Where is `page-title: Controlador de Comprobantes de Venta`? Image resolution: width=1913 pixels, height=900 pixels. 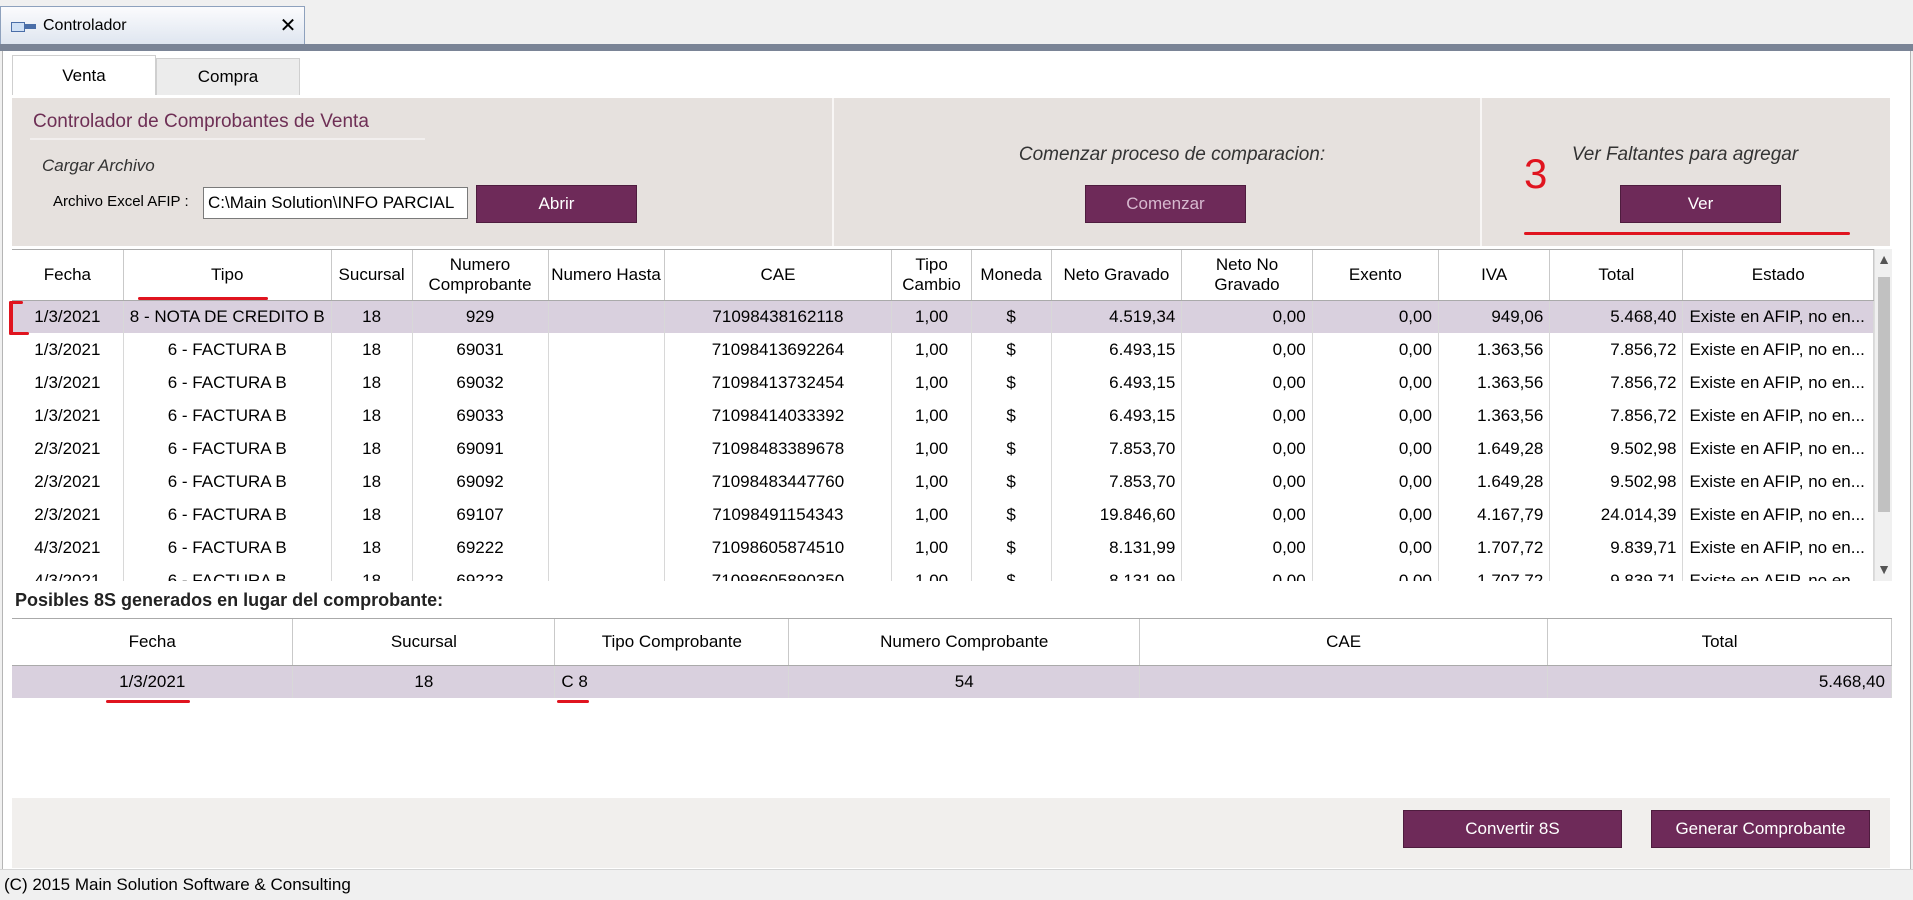
page-title: Controlador de Comprobantes de Venta is located at coordinates (201, 121).